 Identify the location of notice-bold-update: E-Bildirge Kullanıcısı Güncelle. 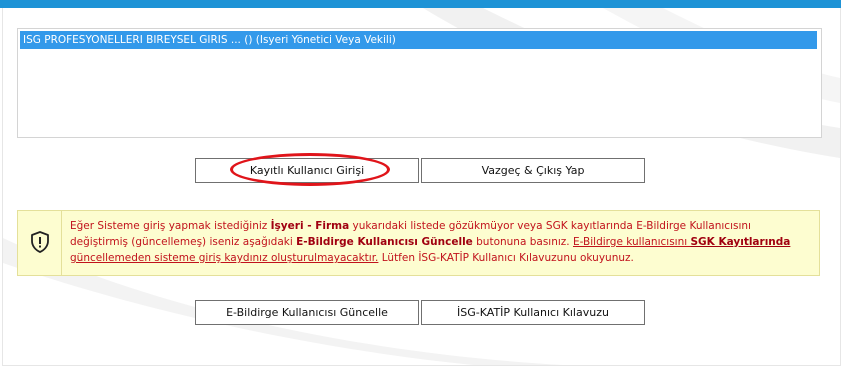
(384, 242).